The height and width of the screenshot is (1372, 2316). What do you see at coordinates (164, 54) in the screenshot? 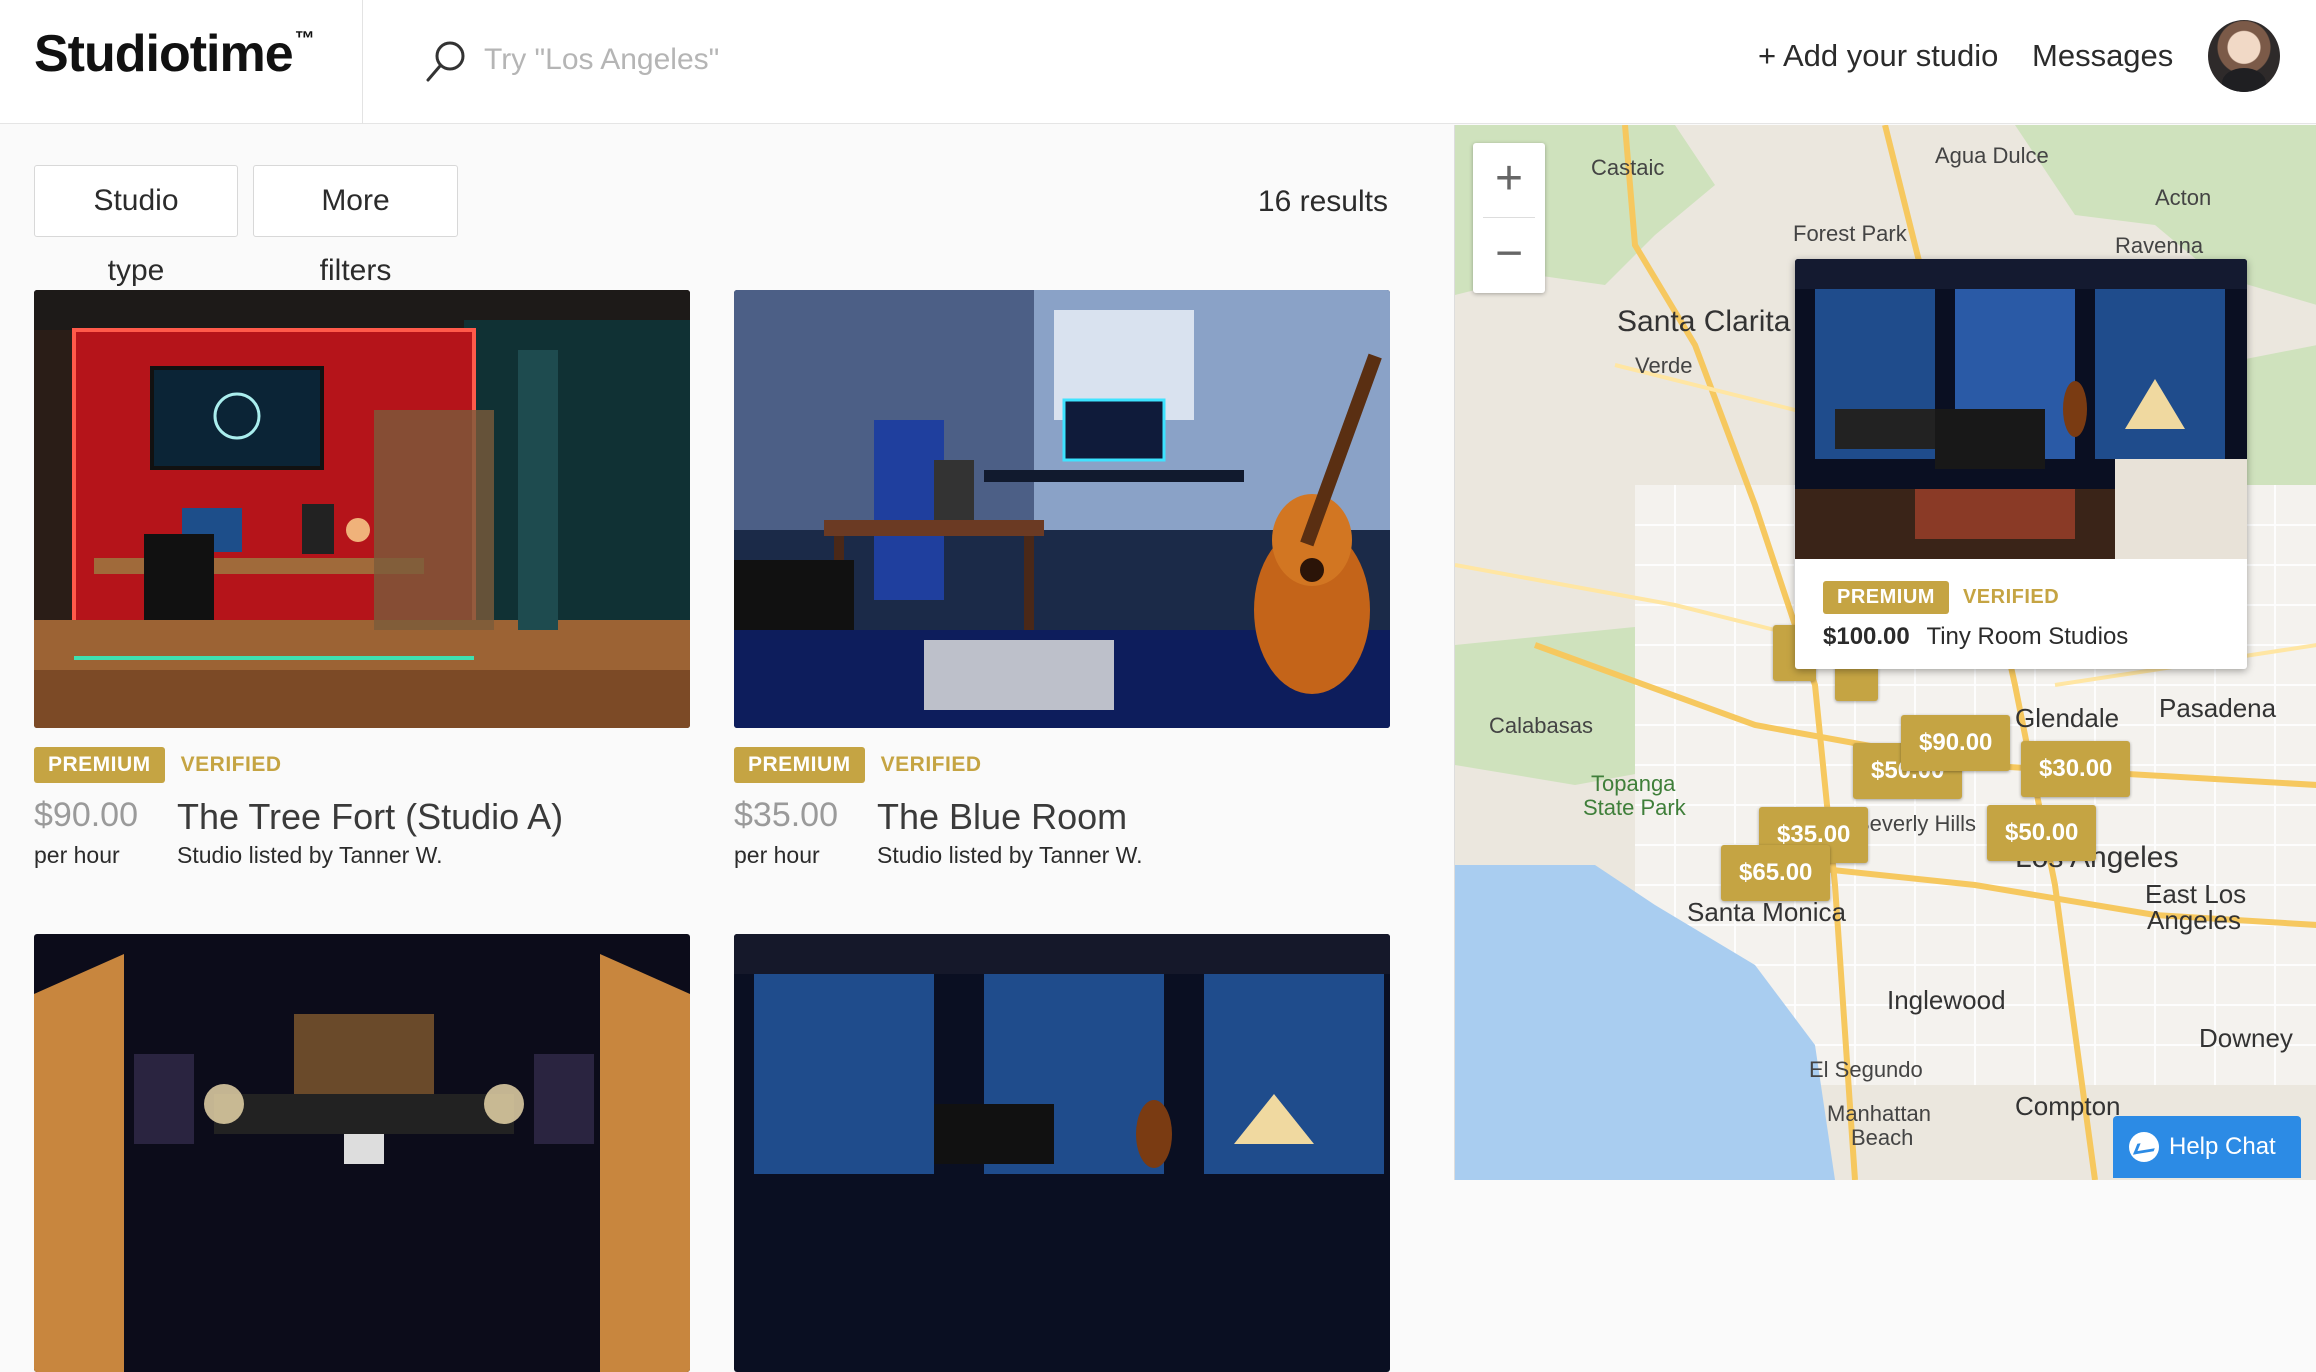
I see `logo-text: Studiotime` at bounding box center [164, 54].